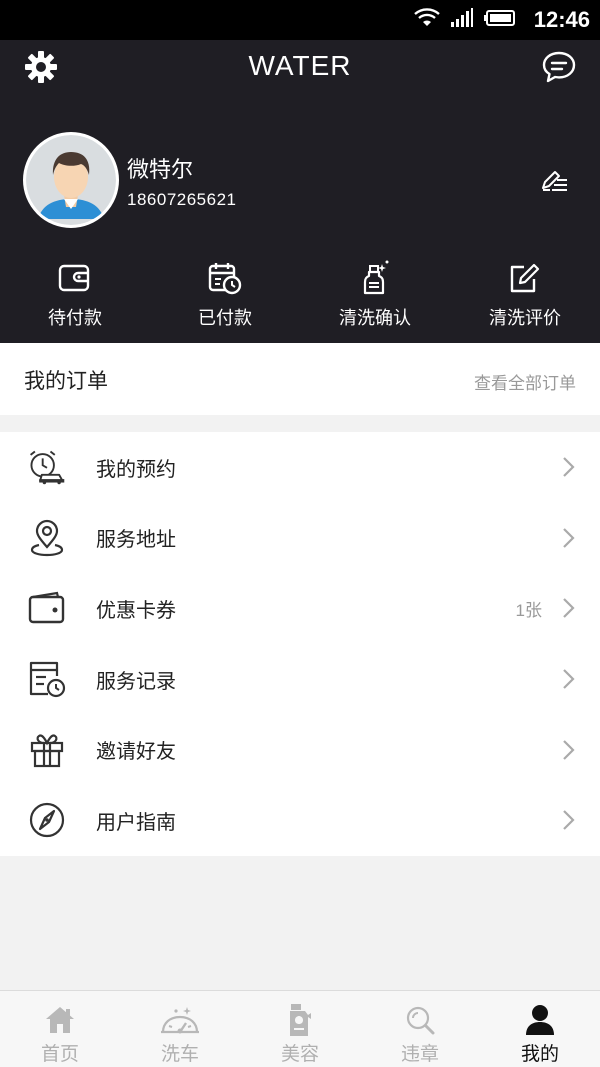 The image size is (600, 1067). What do you see at coordinates (300, 20) in the screenshot?
I see `status-bar: 12:46` at bounding box center [300, 20].